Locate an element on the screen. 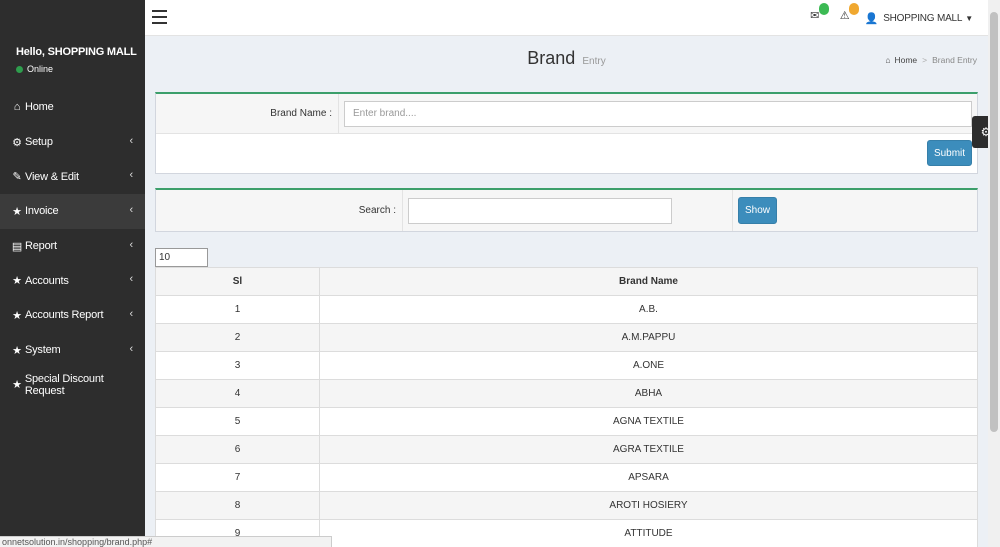 This screenshot has height=547, width=1000. search-panel: Search : Show is located at coordinates (566, 210).